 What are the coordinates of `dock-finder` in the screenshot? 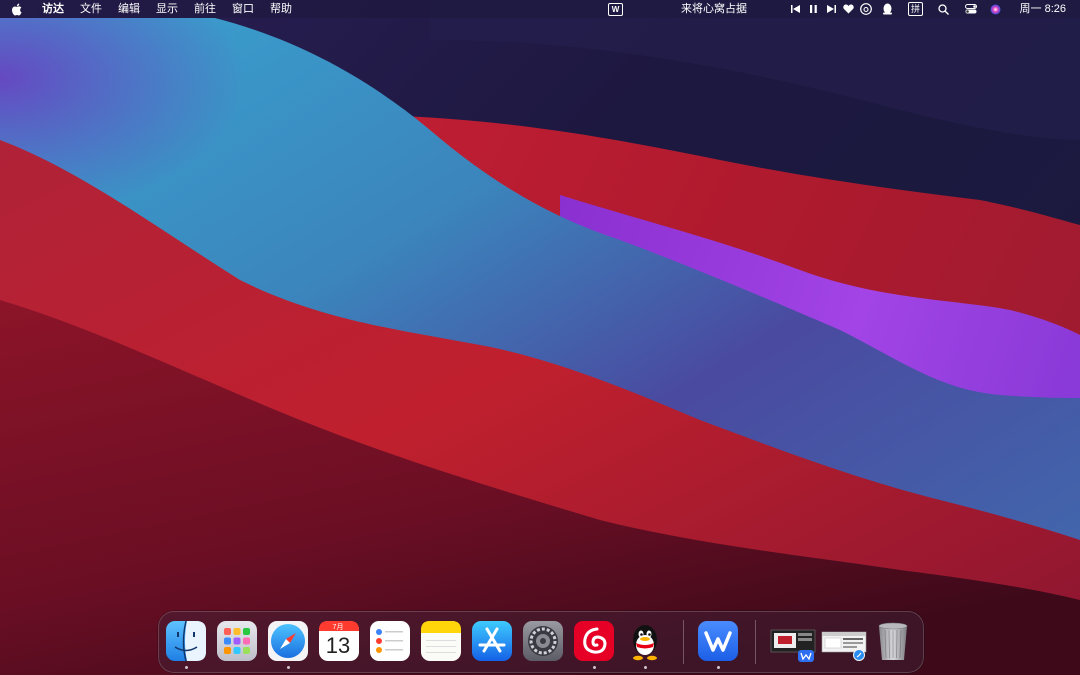 It's located at (186, 644).